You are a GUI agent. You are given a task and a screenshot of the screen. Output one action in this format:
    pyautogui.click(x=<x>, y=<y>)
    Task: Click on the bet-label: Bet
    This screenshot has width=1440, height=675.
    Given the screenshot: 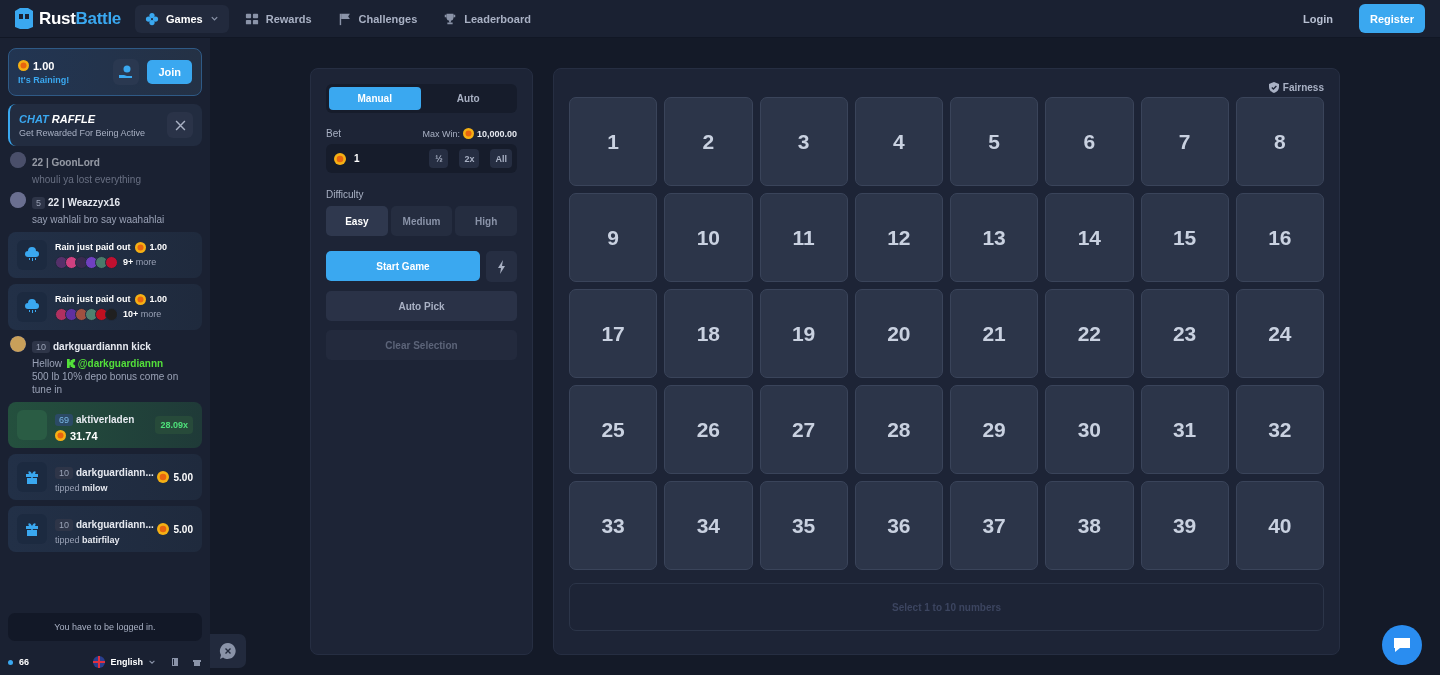 What is the action you would take?
    pyautogui.click(x=333, y=133)
    